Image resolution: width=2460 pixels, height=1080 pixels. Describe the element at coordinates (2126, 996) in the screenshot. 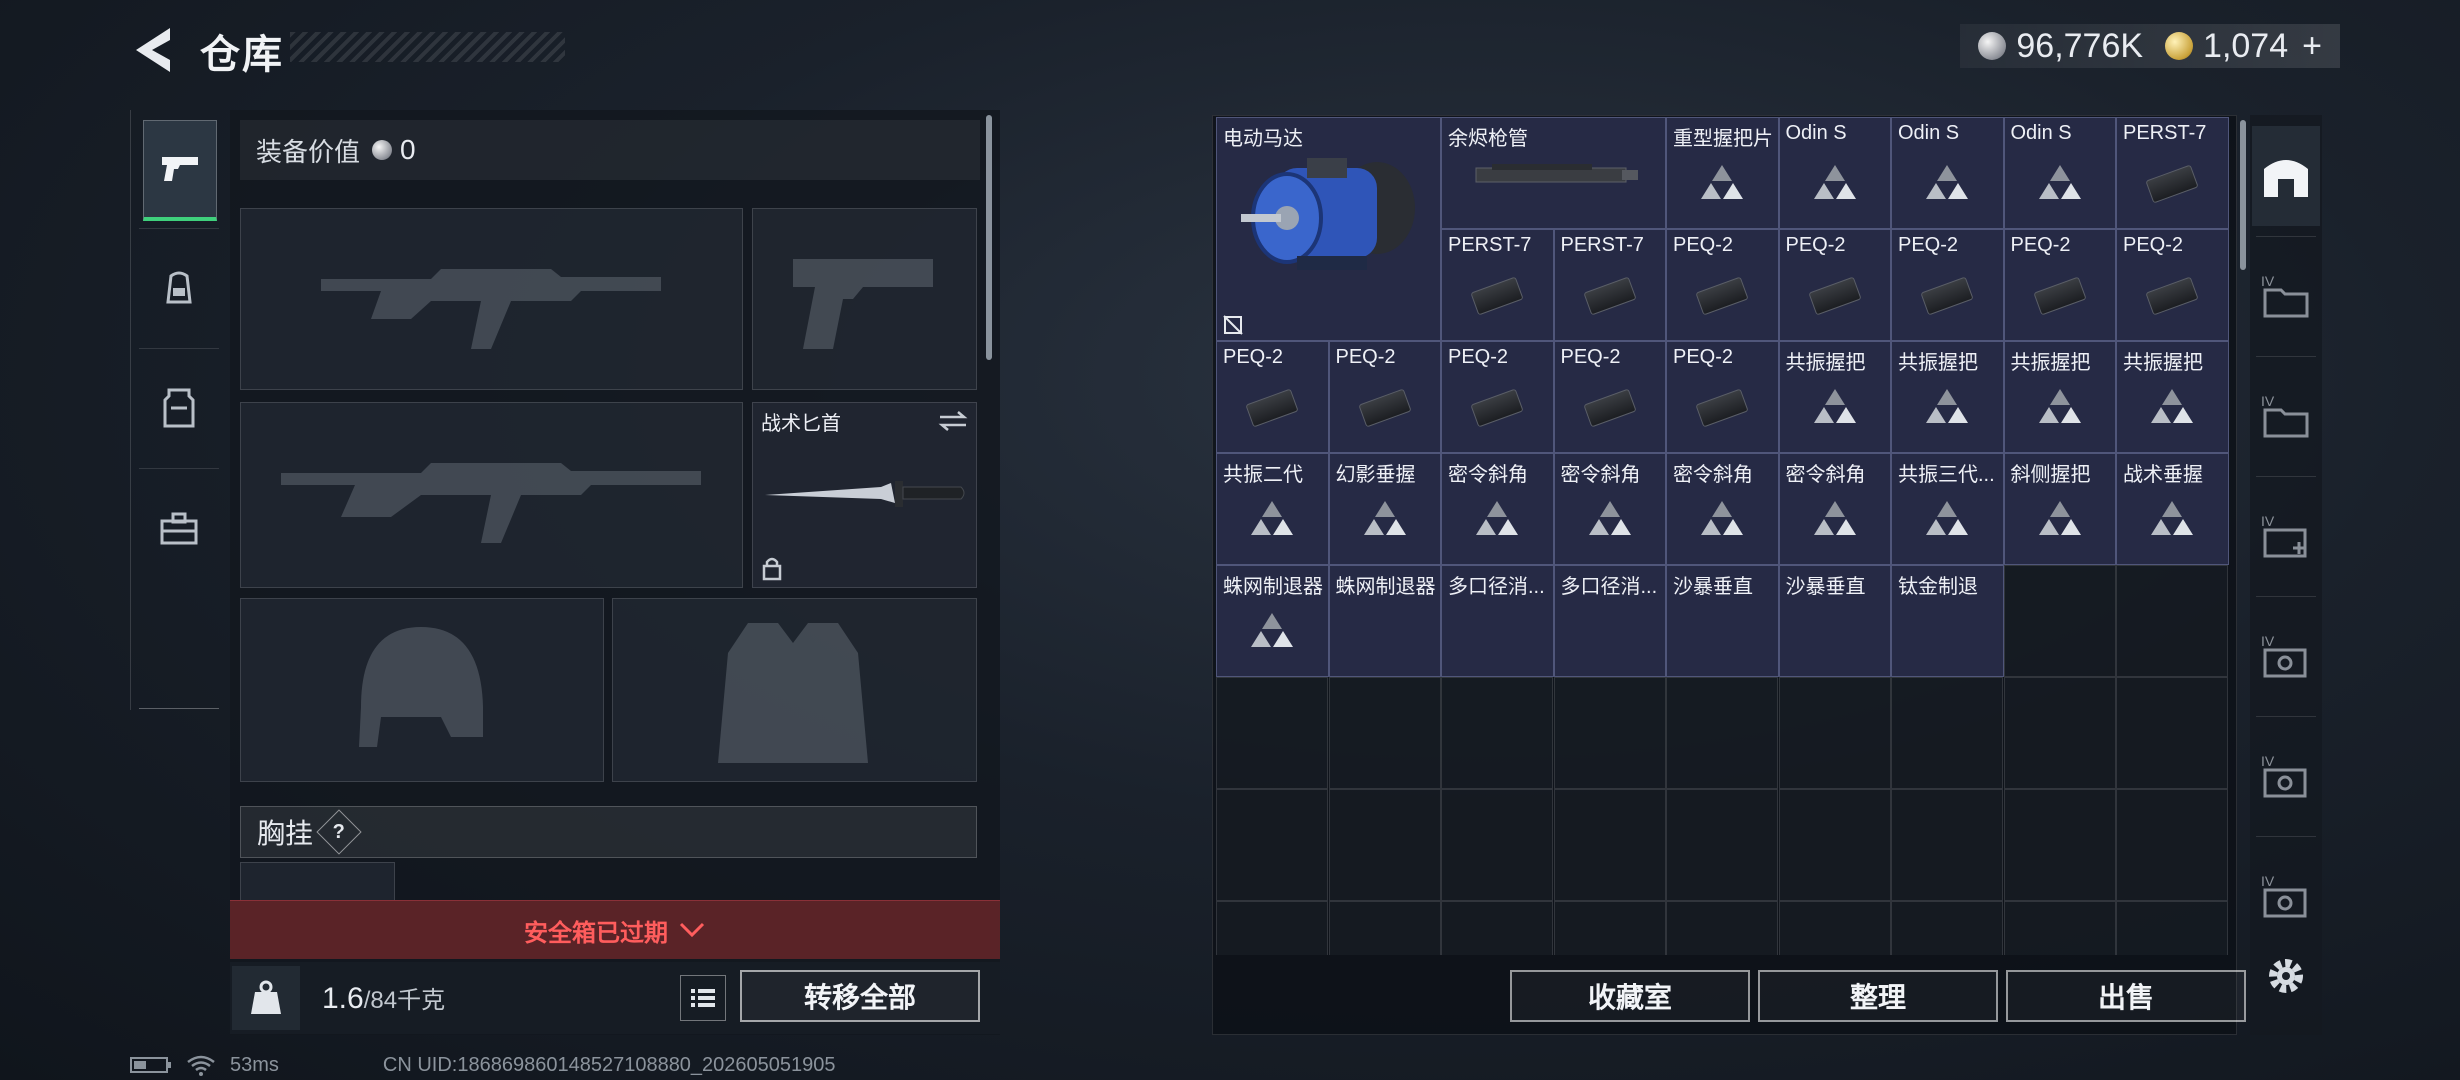

I see `sell-button: 出售` at that location.